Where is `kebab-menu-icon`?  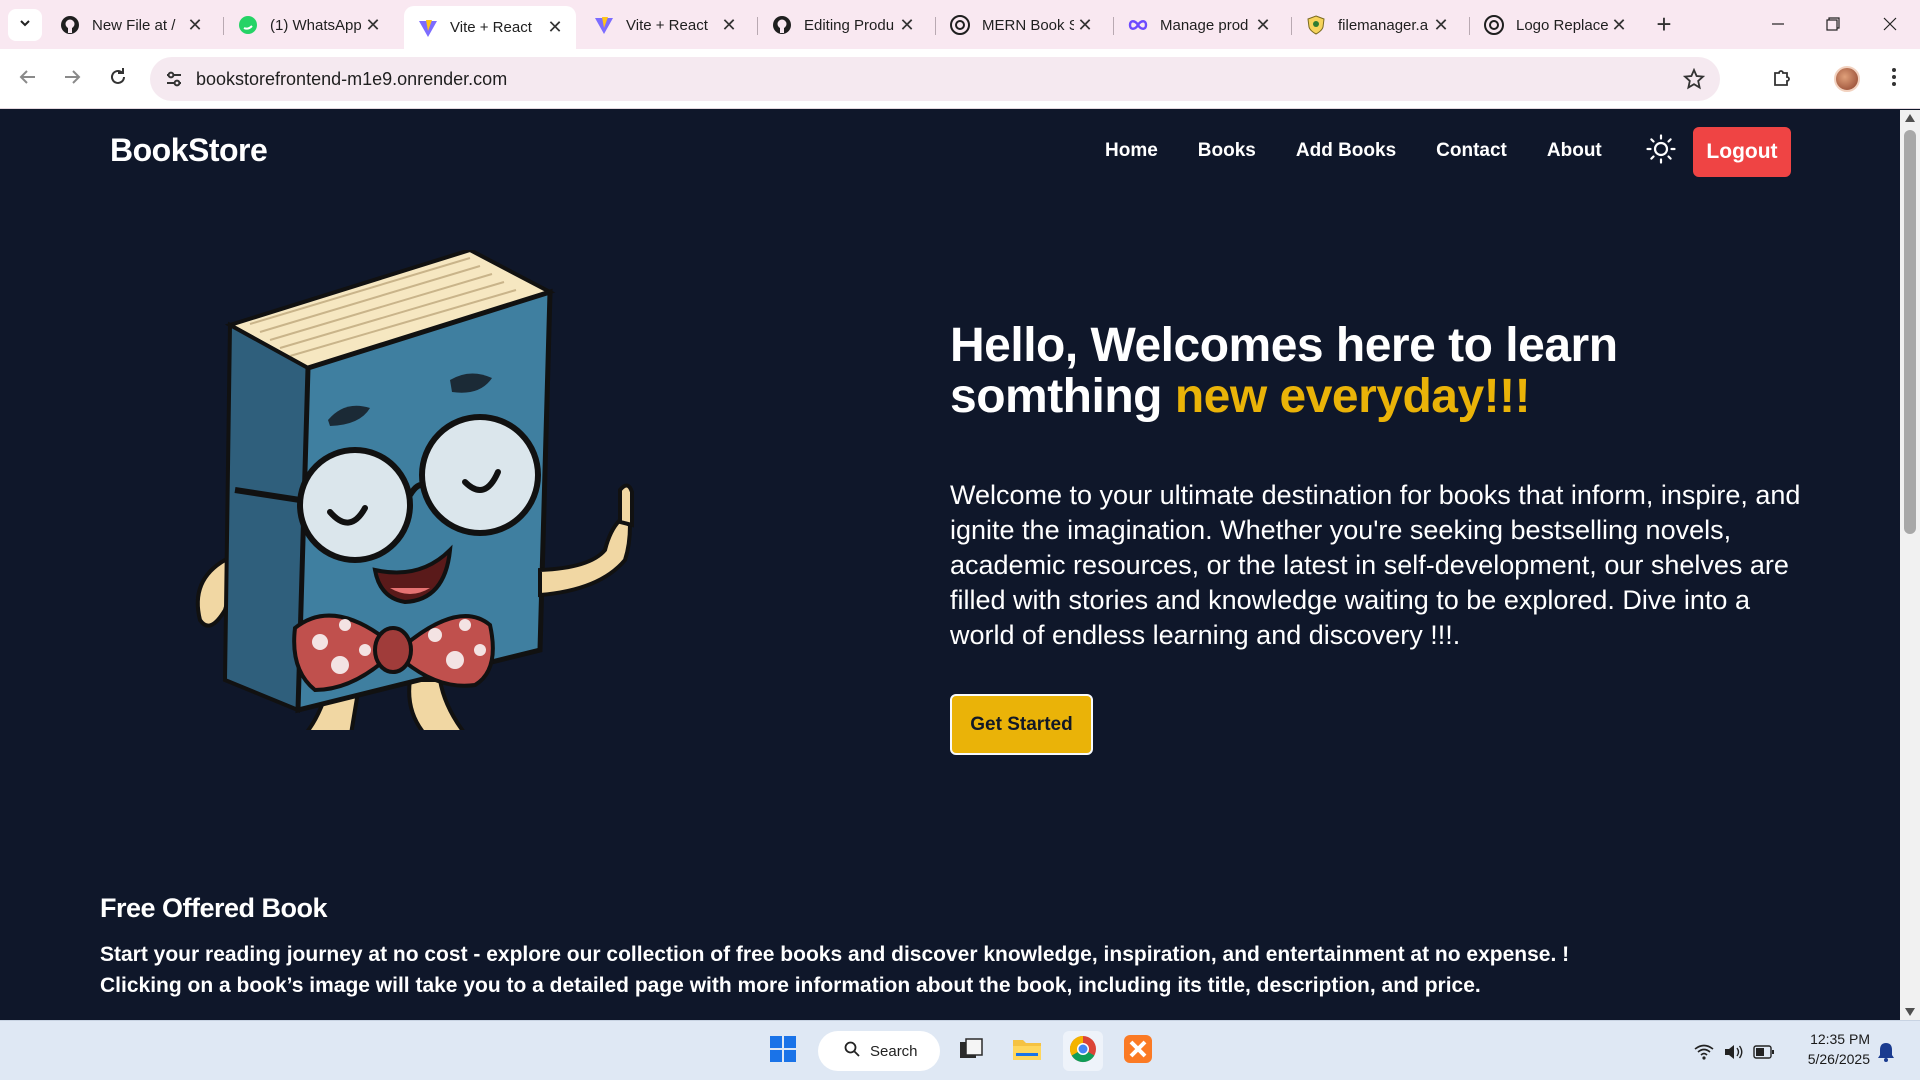 kebab-menu-icon is located at coordinates (1894, 79).